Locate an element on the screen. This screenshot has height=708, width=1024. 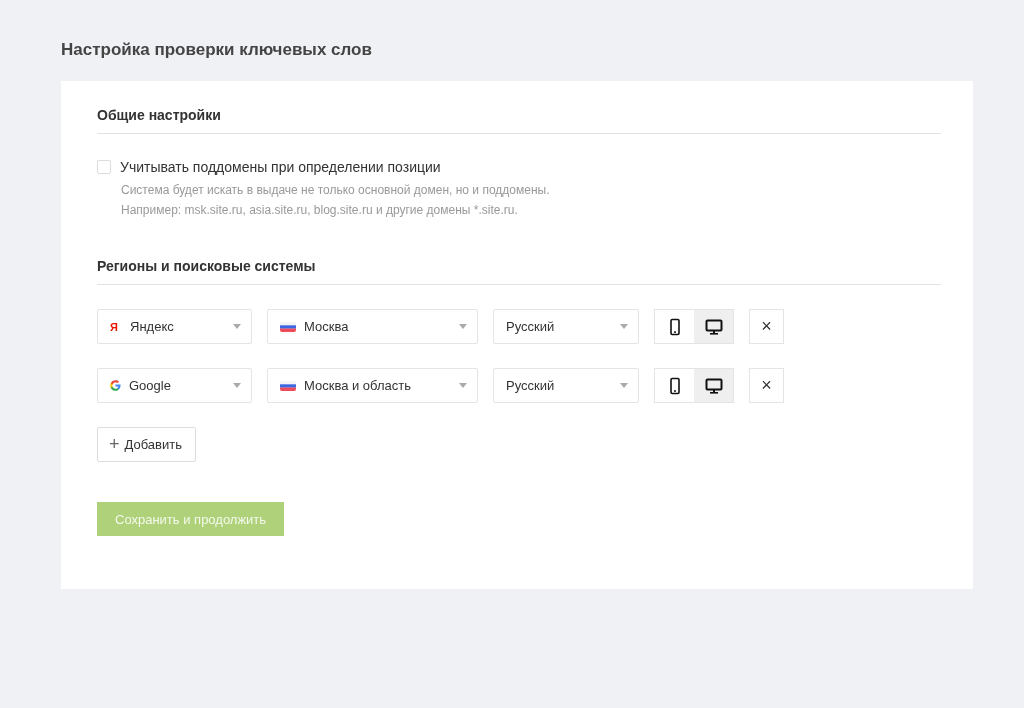
section-heading: Общие настройки is located at coordinates (519, 120).